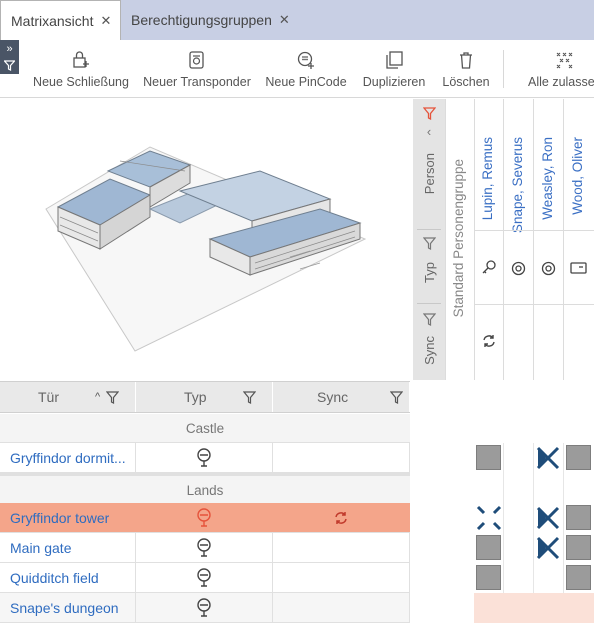  Describe the element at coordinates (466, 82) in the screenshot. I see `delete-label: Löschen` at that location.